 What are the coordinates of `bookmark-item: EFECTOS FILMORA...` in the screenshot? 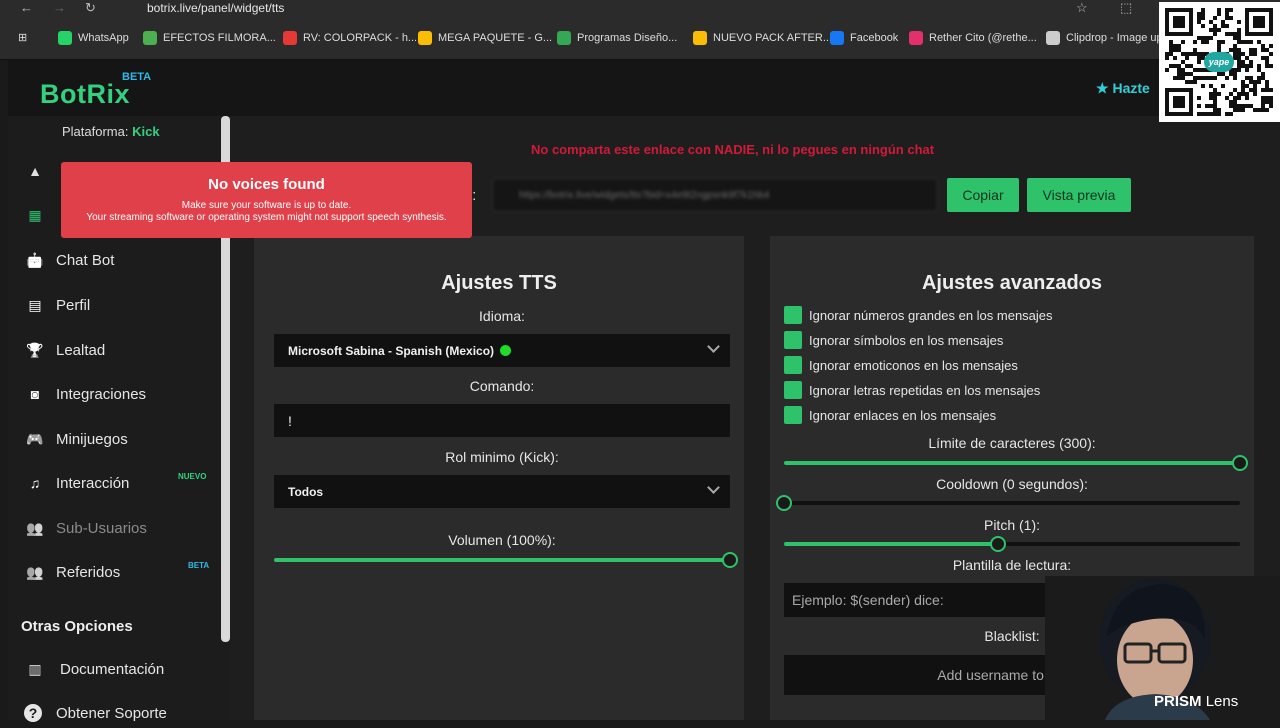 It's located at (209, 38).